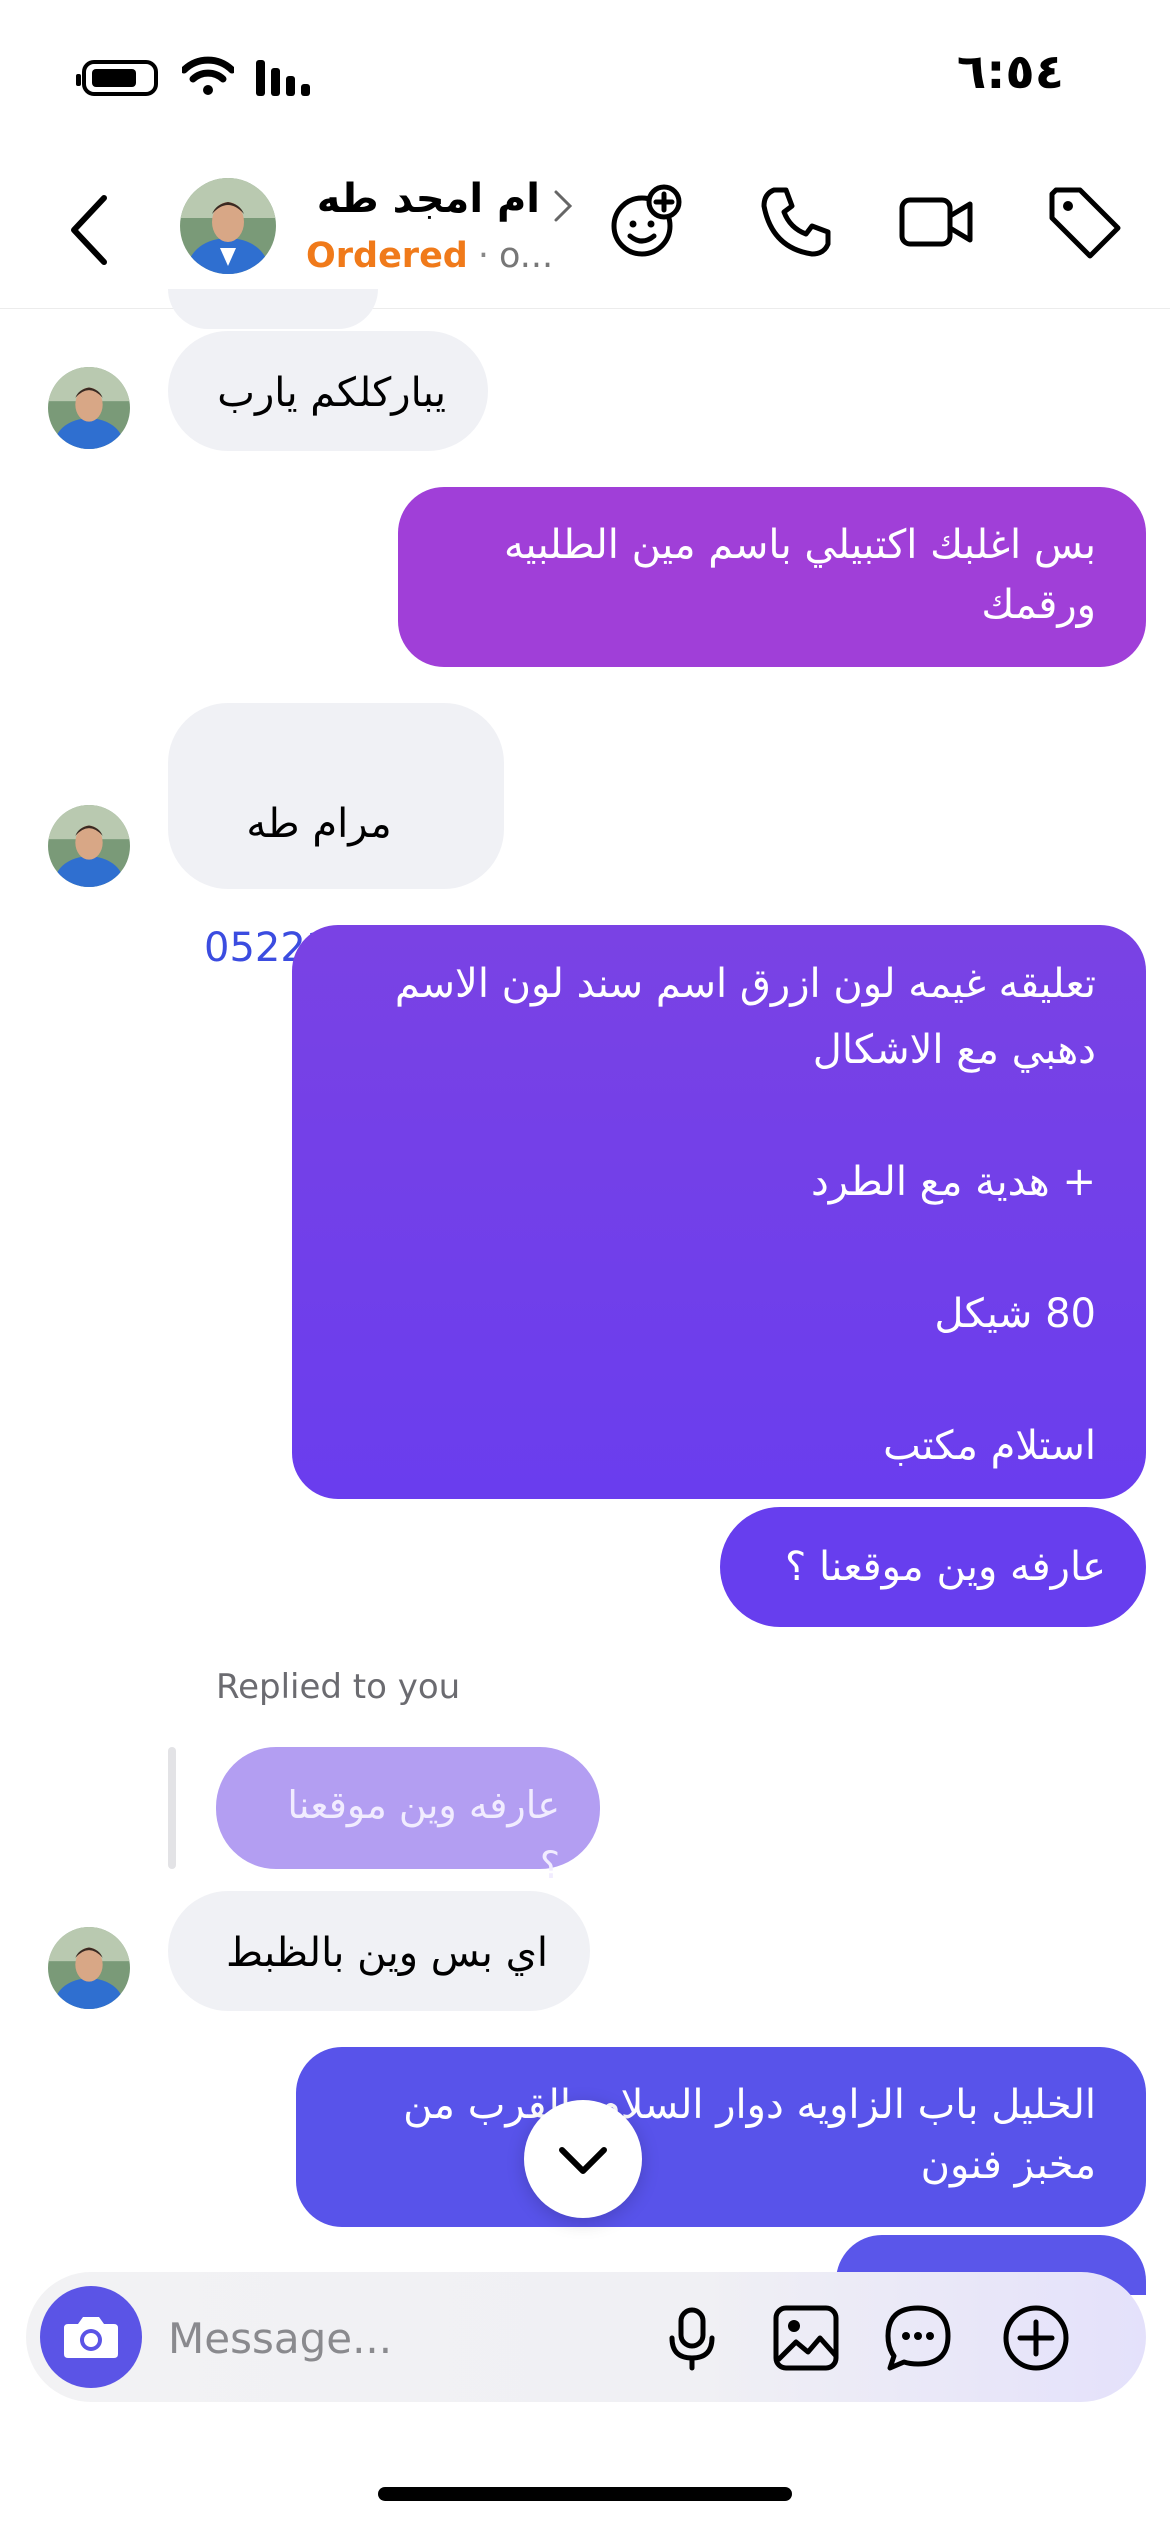 The height and width of the screenshot is (2532, 1170). Describe the element at coordinates (90, 230) in the screenshot. I see `back-chevron-icon` at that location.